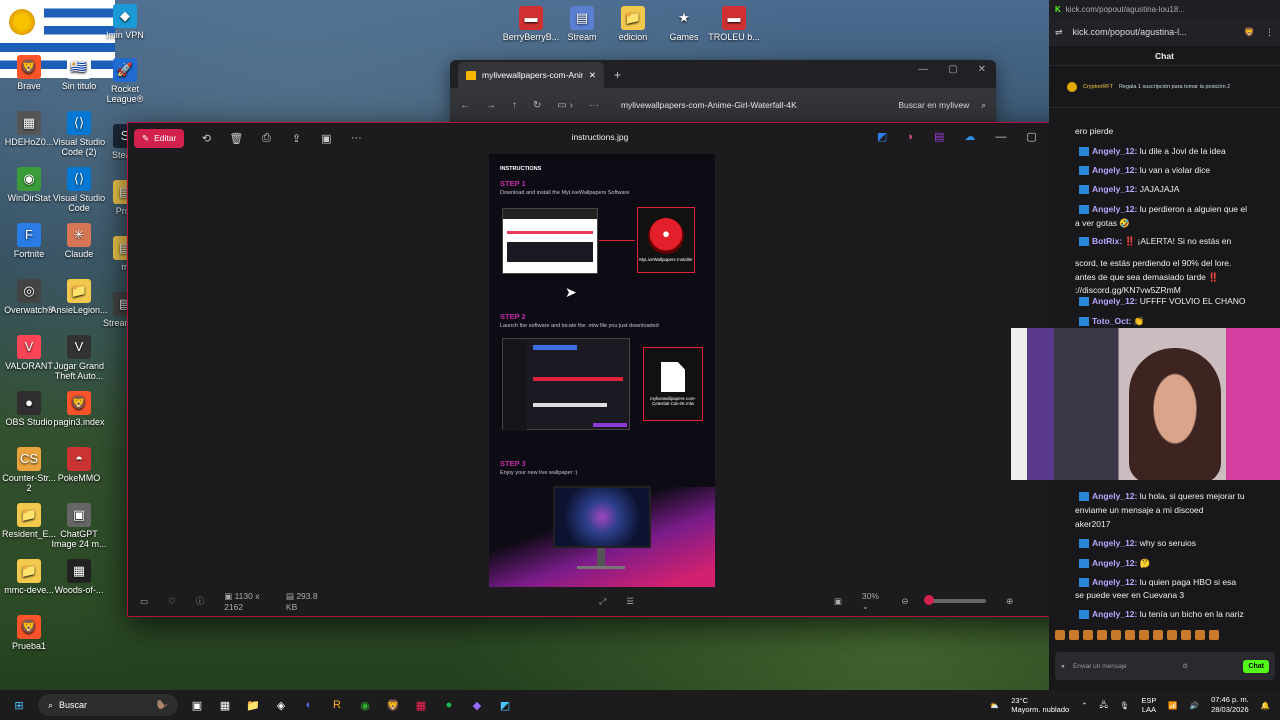  I want to click on info-icon: ⓘ, so click(200, 601).